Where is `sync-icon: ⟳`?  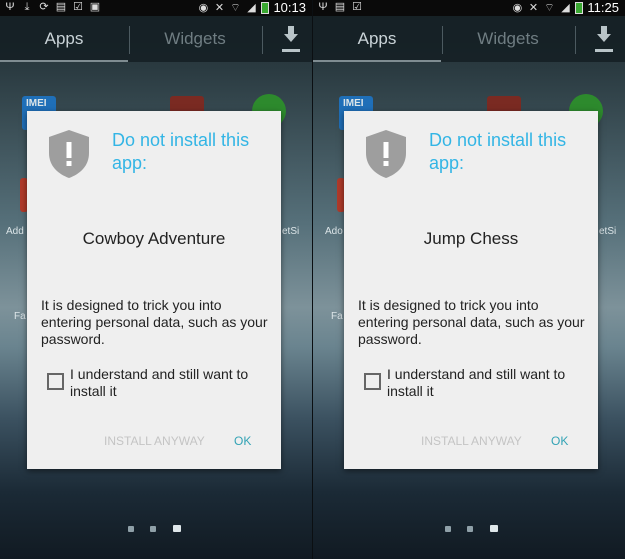 sync-icon: ⟳ is located at coordinates (44, 7).